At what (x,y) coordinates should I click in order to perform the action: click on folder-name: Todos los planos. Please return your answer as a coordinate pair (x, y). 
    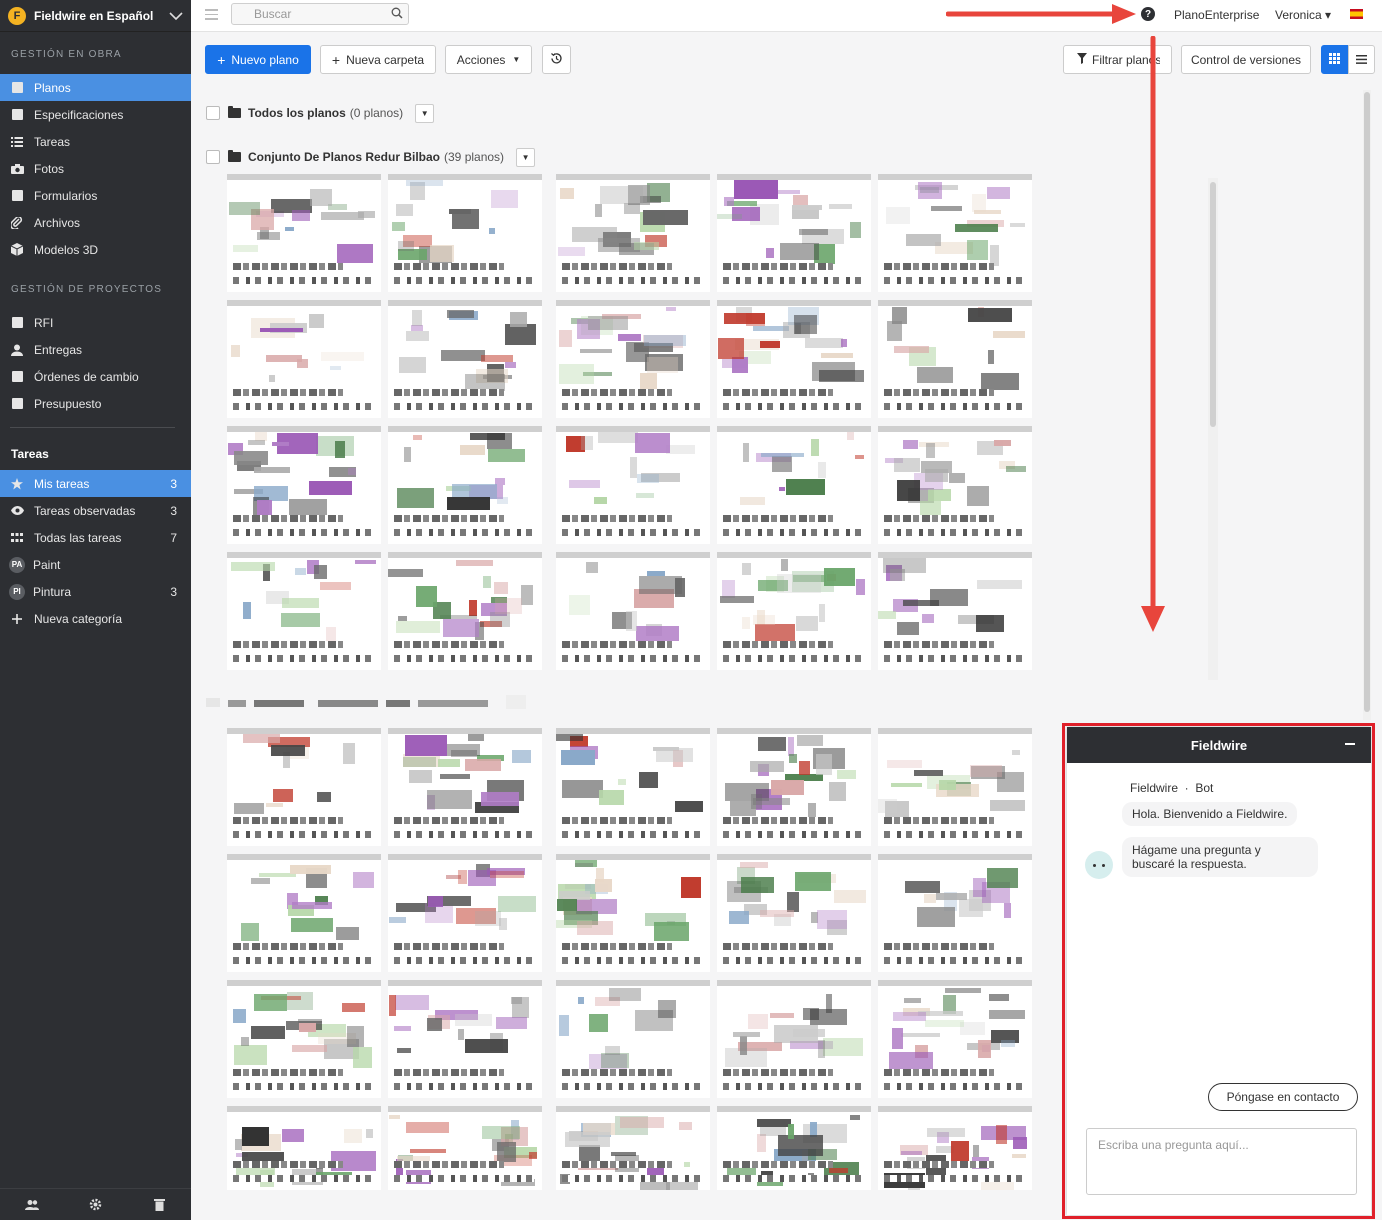
    Looking at the image, I should click on (297, 113).